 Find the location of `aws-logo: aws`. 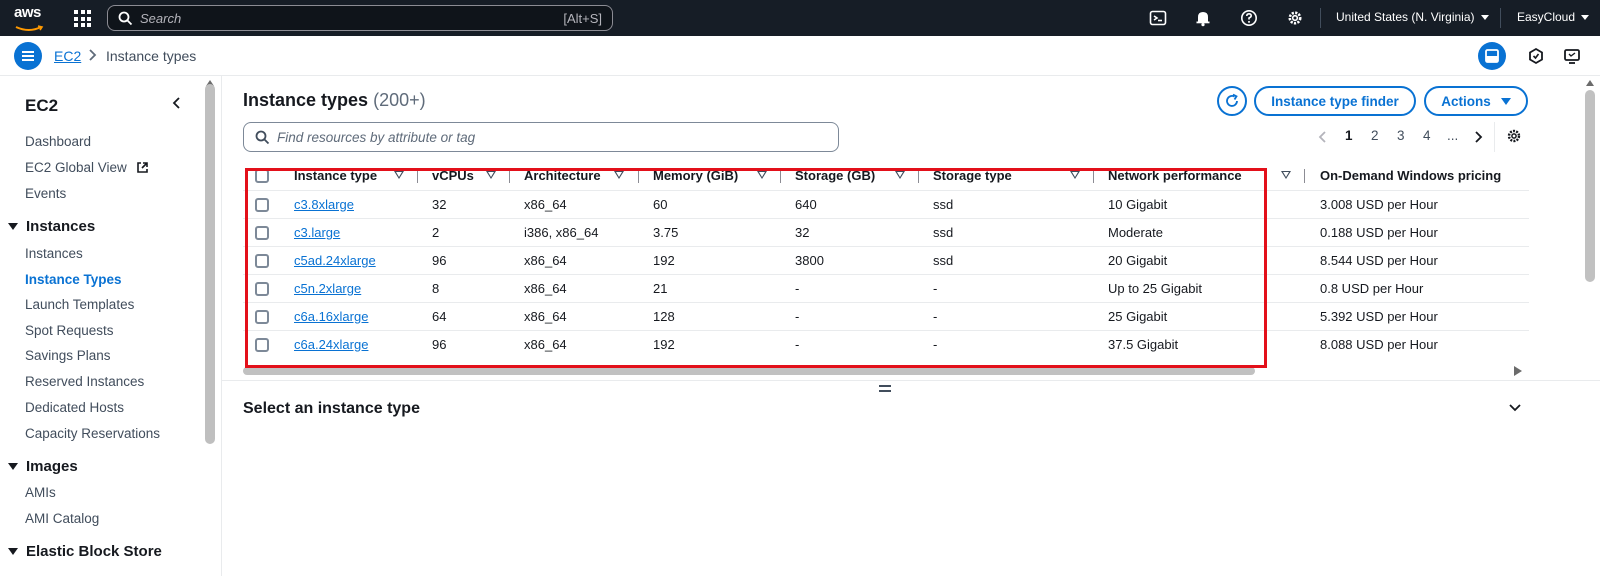

aws-logo: aws is located at coordinates (31, 18).